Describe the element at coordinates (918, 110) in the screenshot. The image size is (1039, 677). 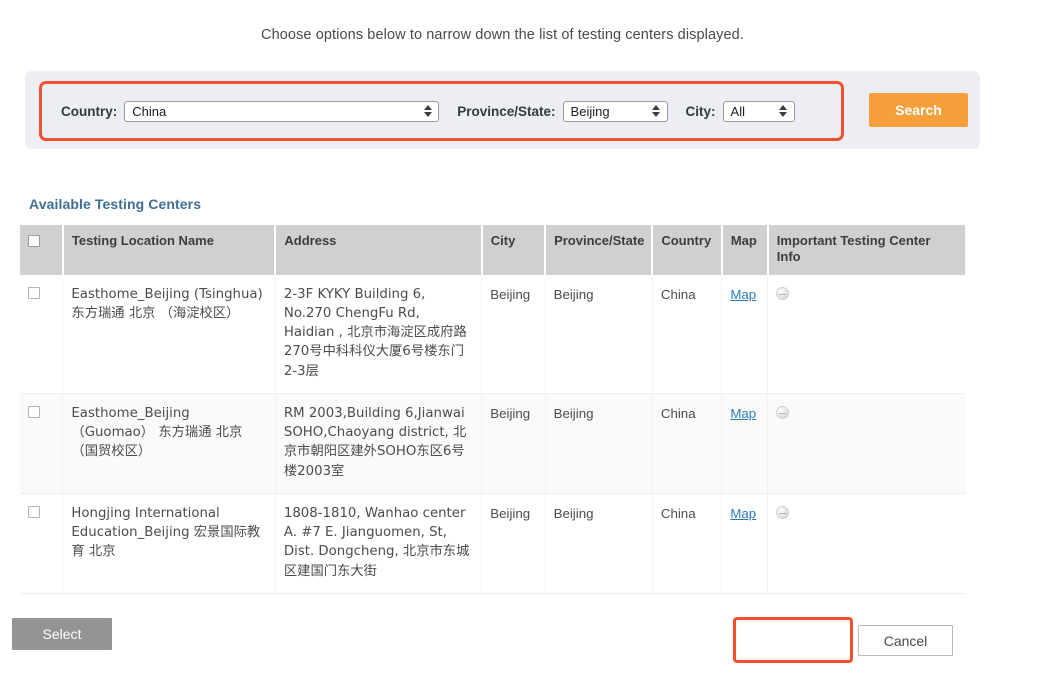
I see `search-button: Search` at that location.